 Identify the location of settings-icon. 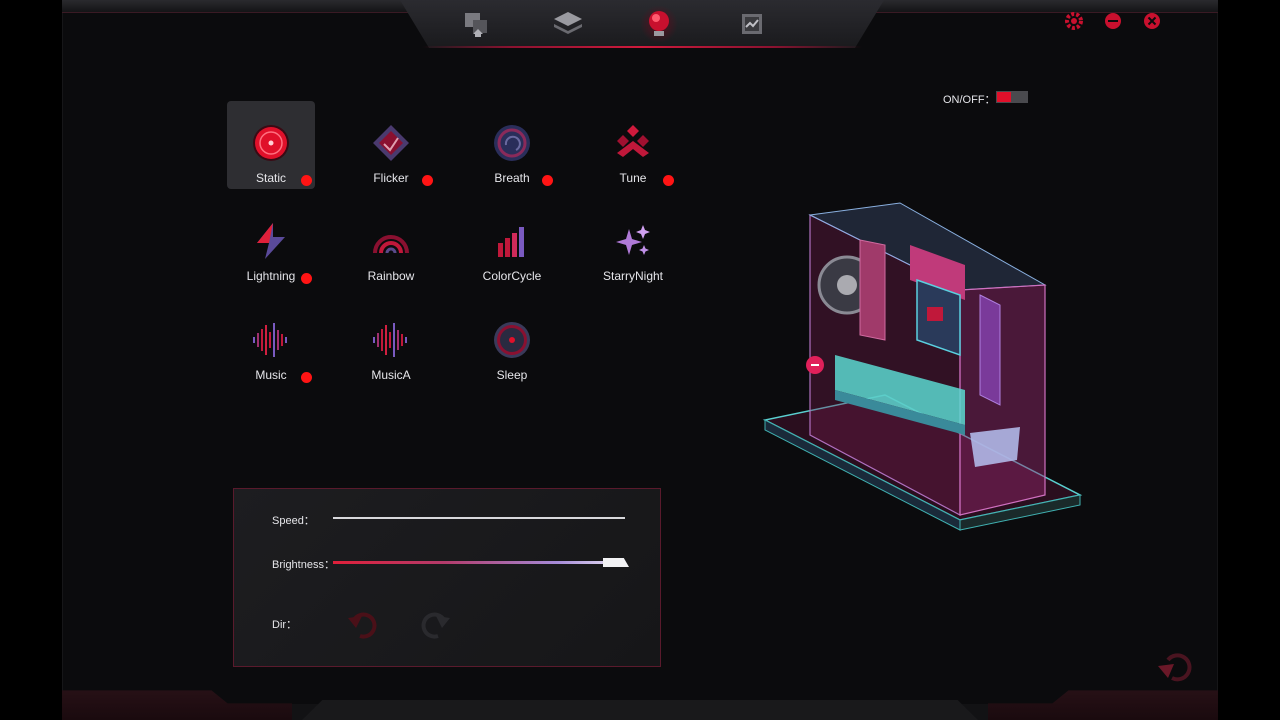
(1074, 21).